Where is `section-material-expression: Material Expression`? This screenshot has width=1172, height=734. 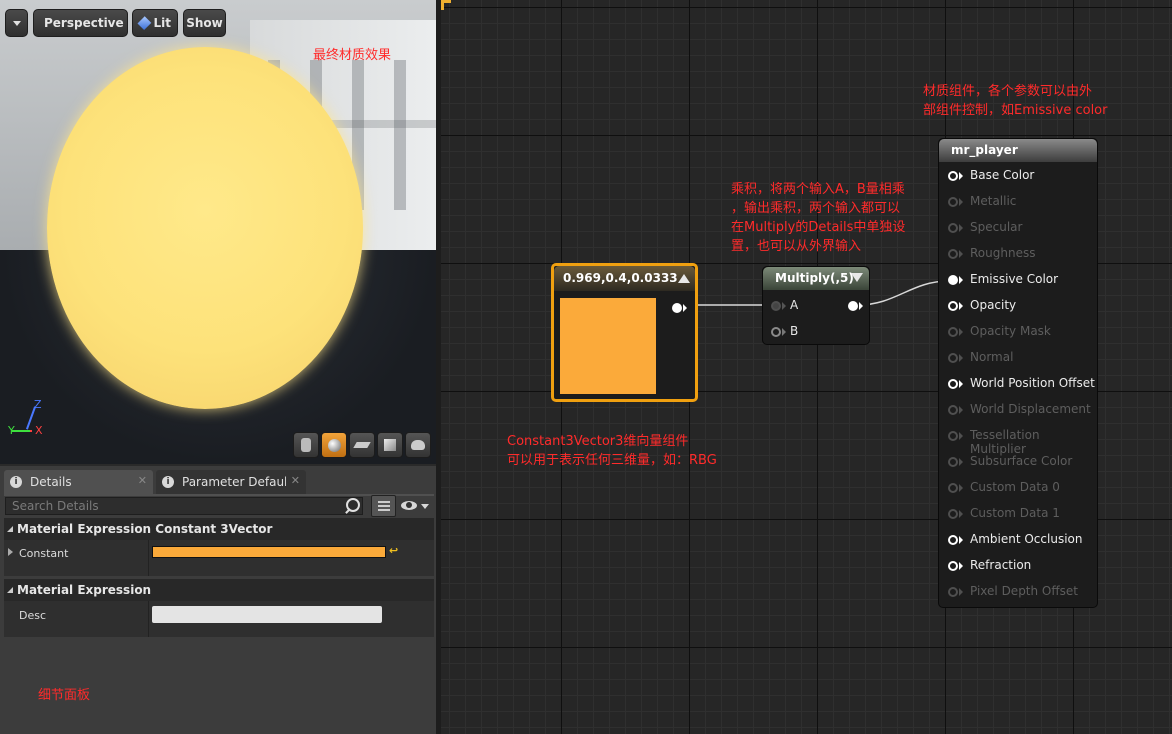 section-material-expression: Material Expression is located at coordinates (219, 590).